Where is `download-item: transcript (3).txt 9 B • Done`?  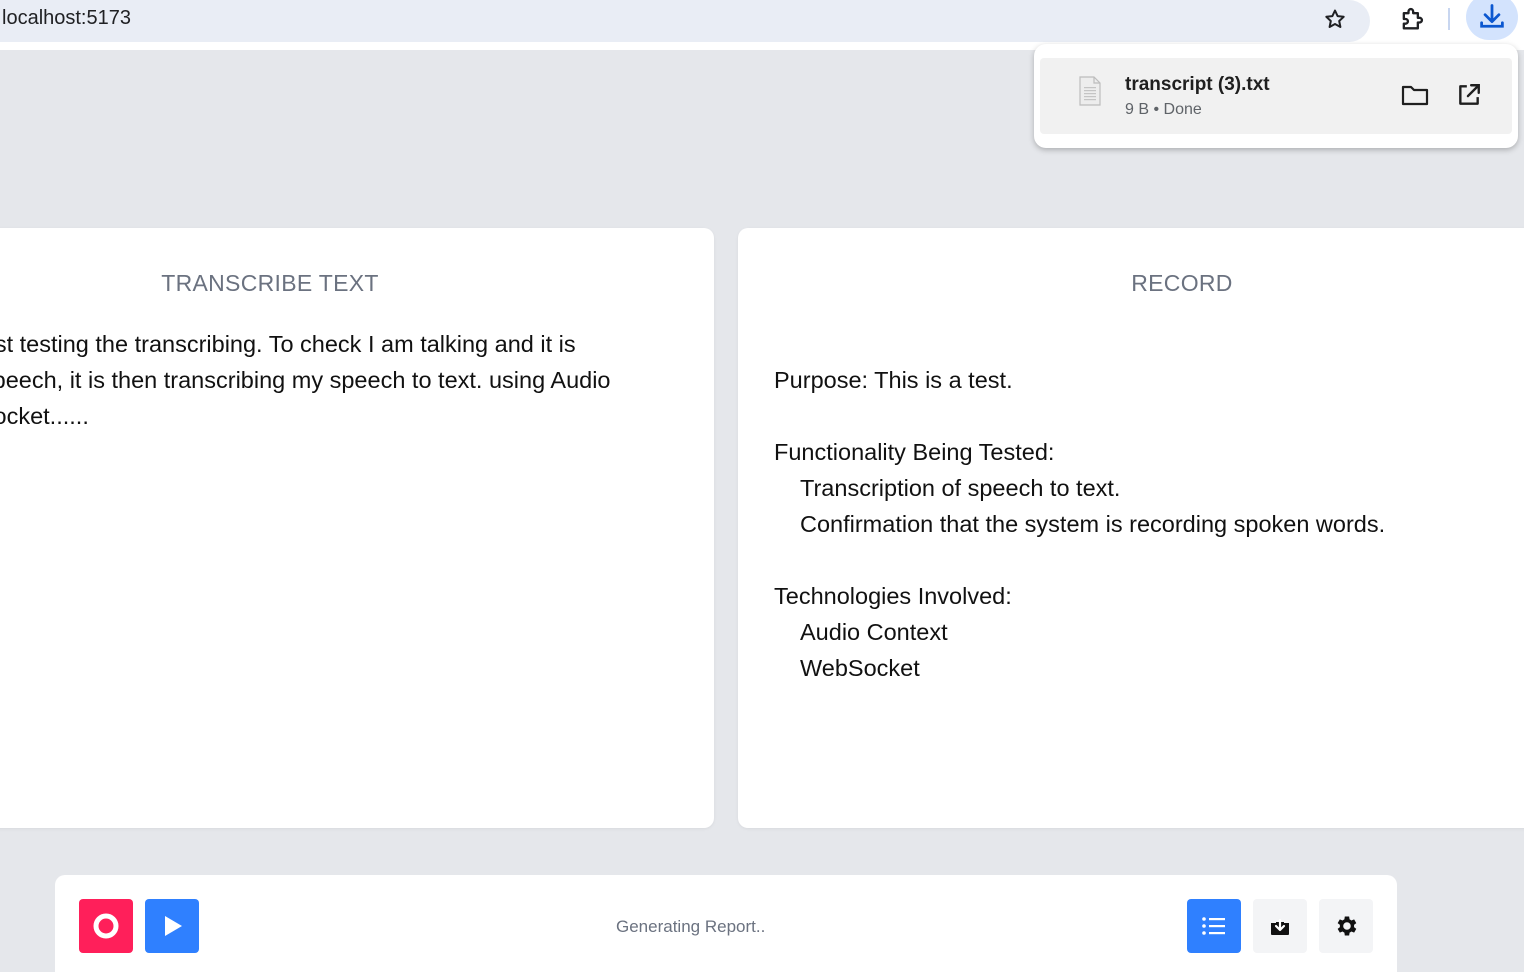
download-item: transcript (3).txt 9 B • Done is located at coordinates (1276, 96).